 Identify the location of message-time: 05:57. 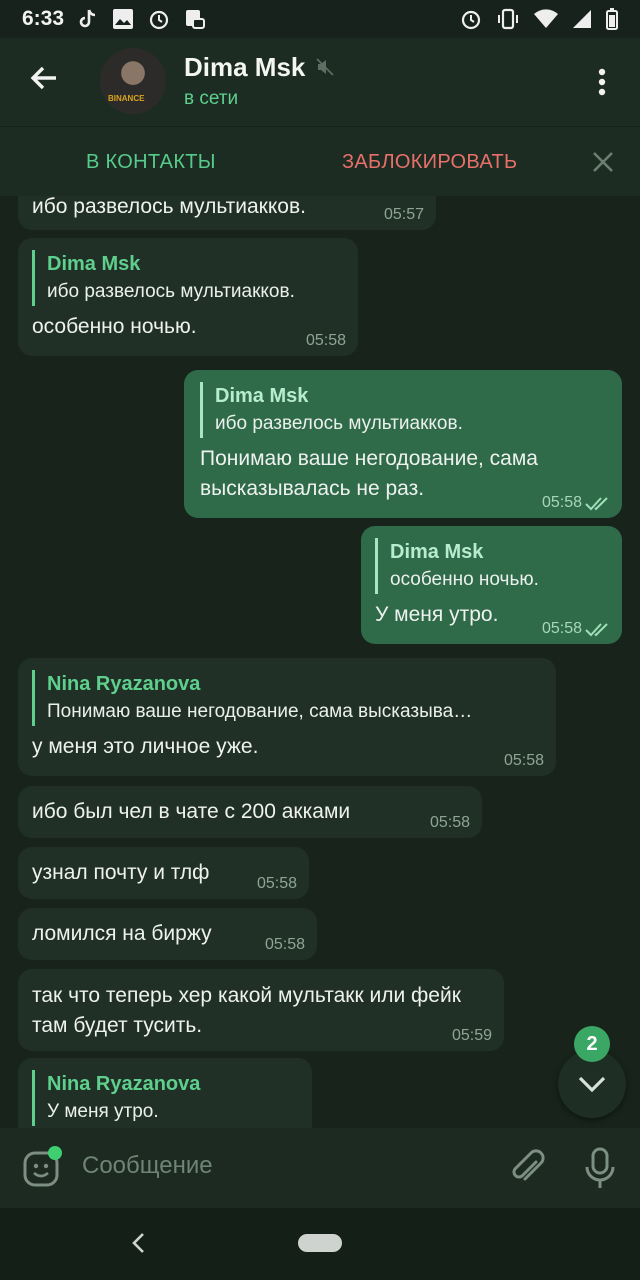
(403, 214).